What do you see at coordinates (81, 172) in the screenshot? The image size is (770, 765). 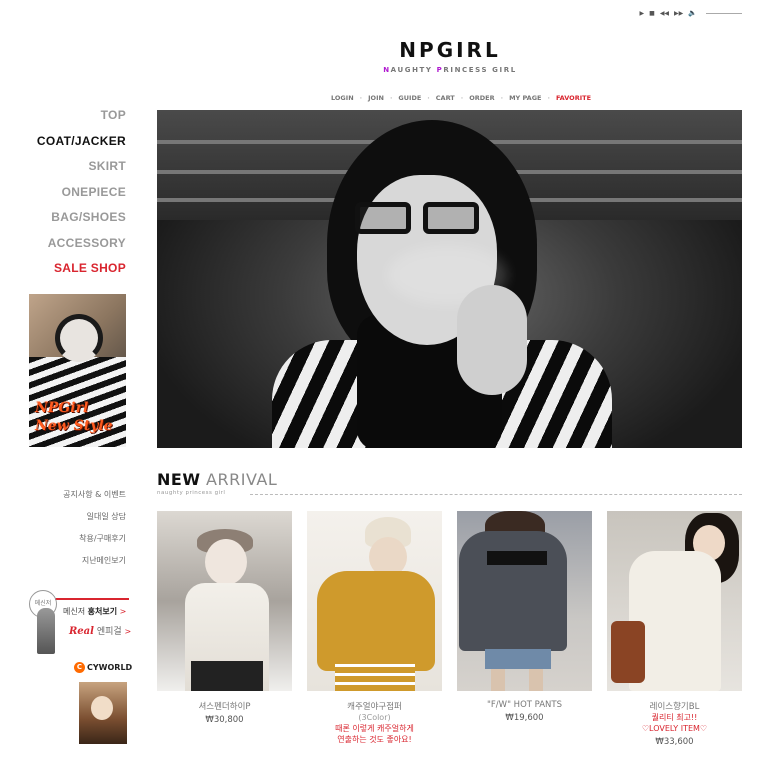 I see `category-skirt: SKIRT` at bounding box center [81, 172].